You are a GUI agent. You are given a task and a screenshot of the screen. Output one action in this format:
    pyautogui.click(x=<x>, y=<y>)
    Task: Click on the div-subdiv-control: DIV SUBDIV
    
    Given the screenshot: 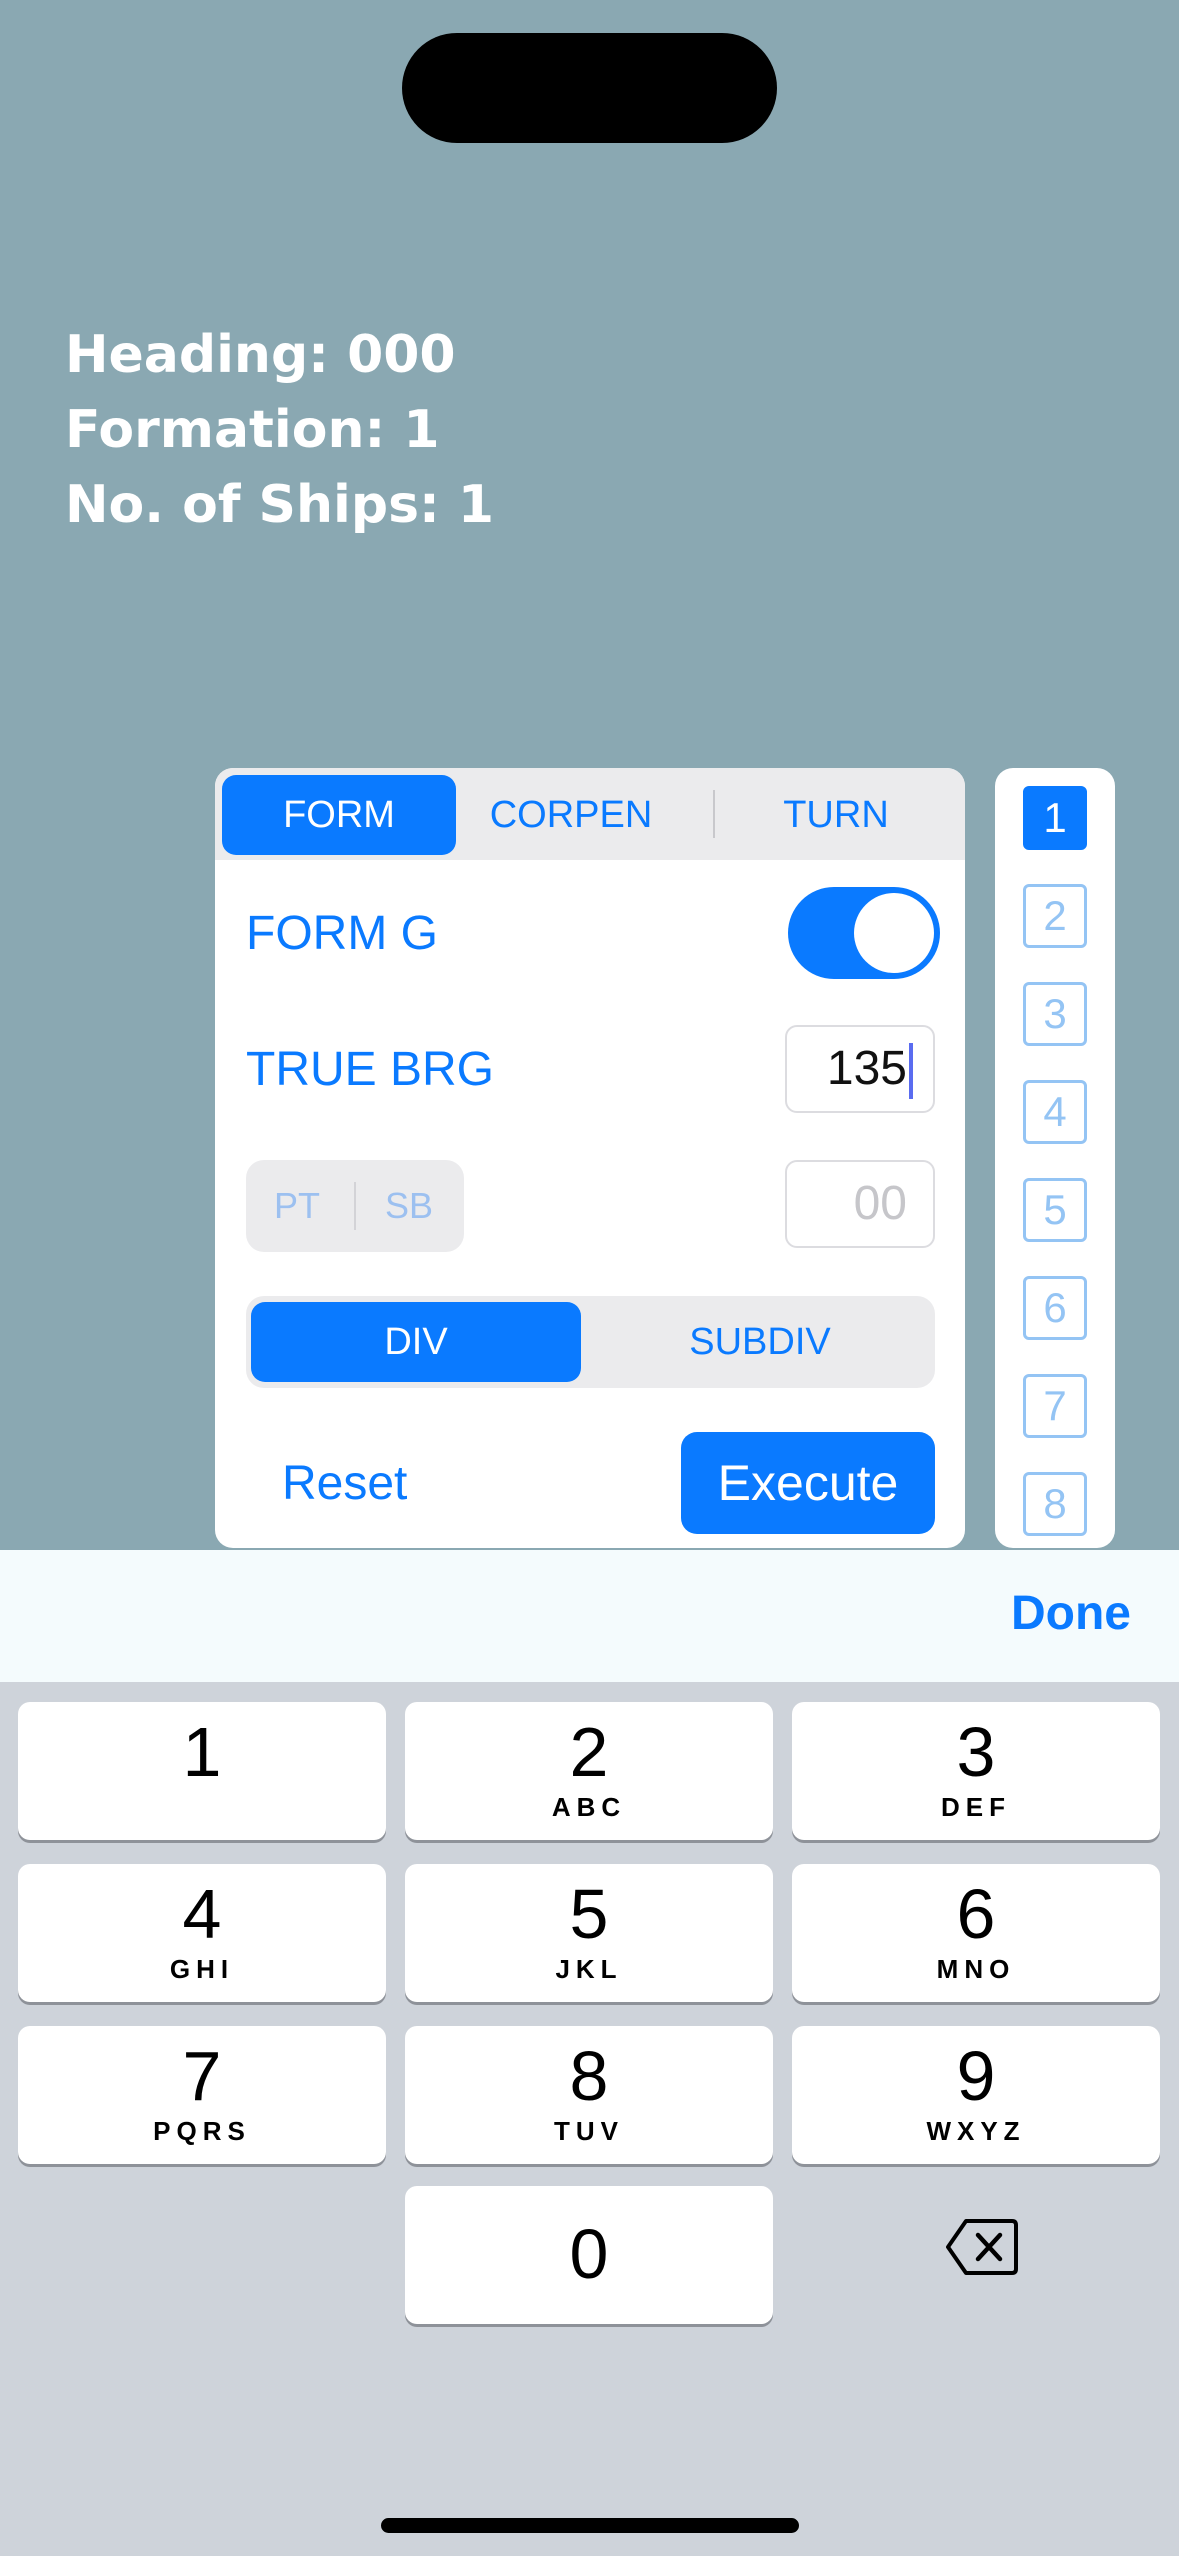 What is the action you would take?
    pyautogui.click(x=590, y=1342)
    